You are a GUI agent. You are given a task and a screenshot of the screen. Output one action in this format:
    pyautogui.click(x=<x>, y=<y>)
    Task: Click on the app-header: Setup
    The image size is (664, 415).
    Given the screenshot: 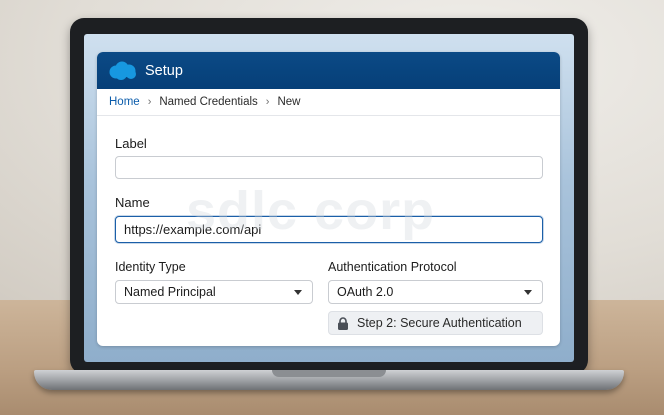 What is the action you would take?
    pyautogui.click(x=328, y=70)
    